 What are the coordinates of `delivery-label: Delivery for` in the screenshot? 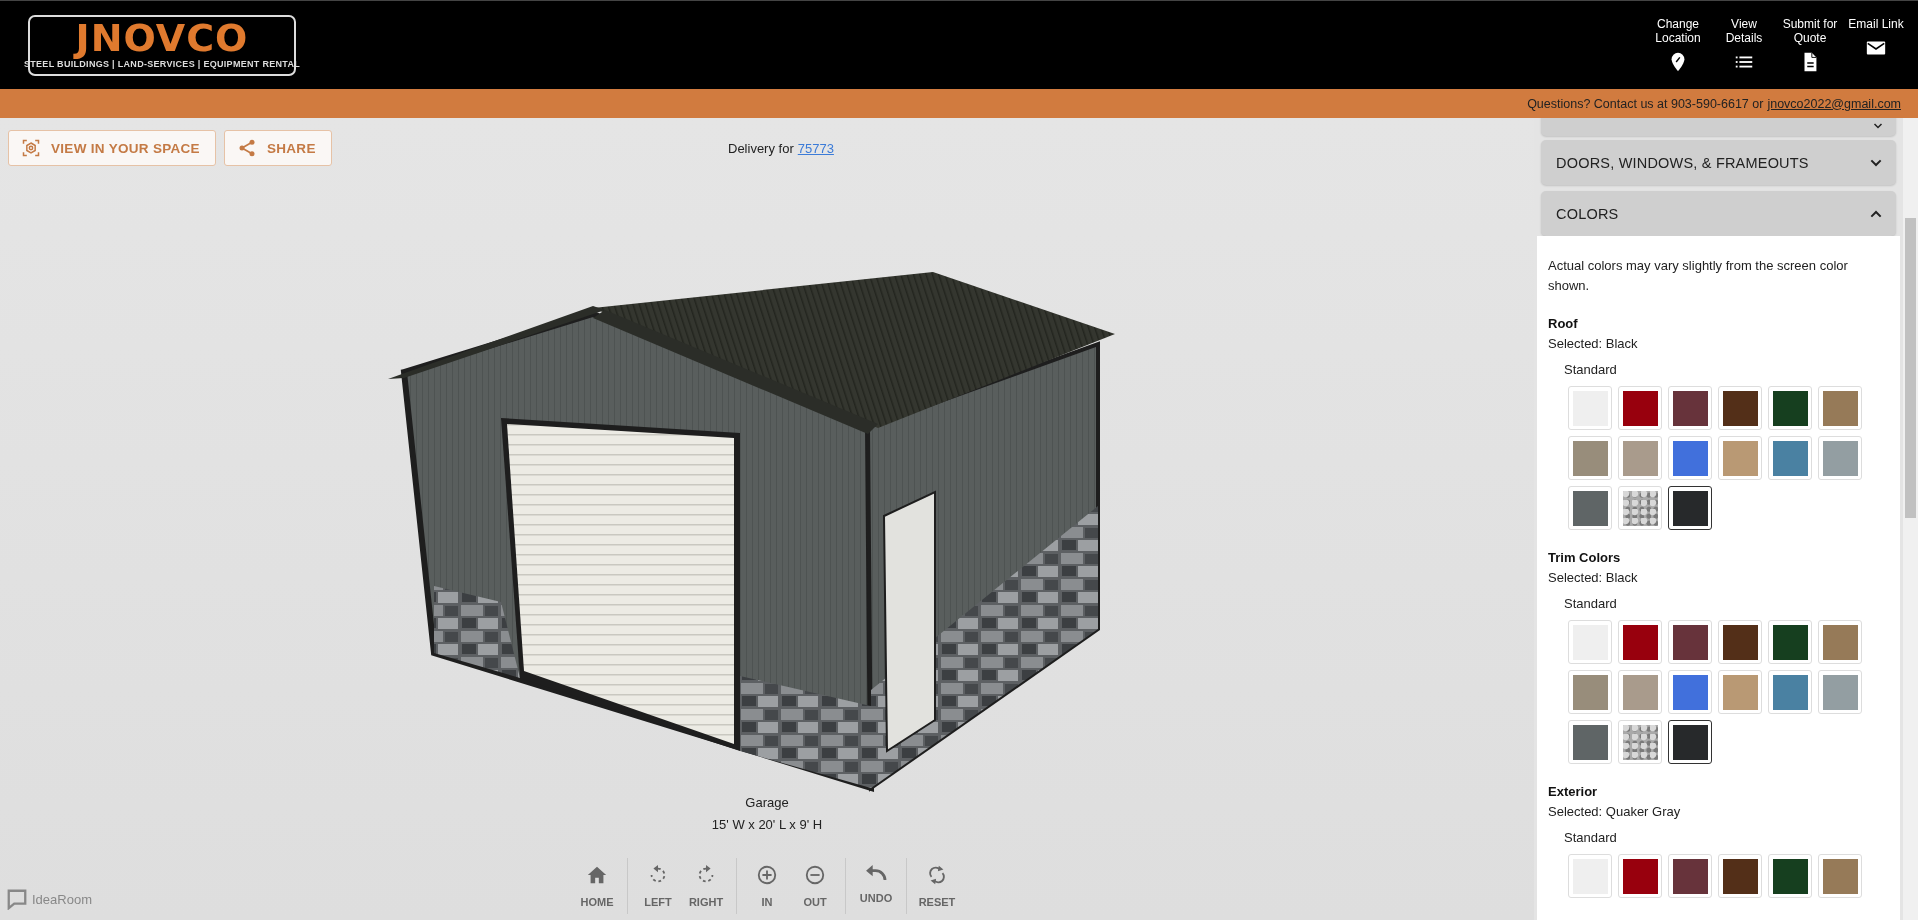 It's located at (761, 148).